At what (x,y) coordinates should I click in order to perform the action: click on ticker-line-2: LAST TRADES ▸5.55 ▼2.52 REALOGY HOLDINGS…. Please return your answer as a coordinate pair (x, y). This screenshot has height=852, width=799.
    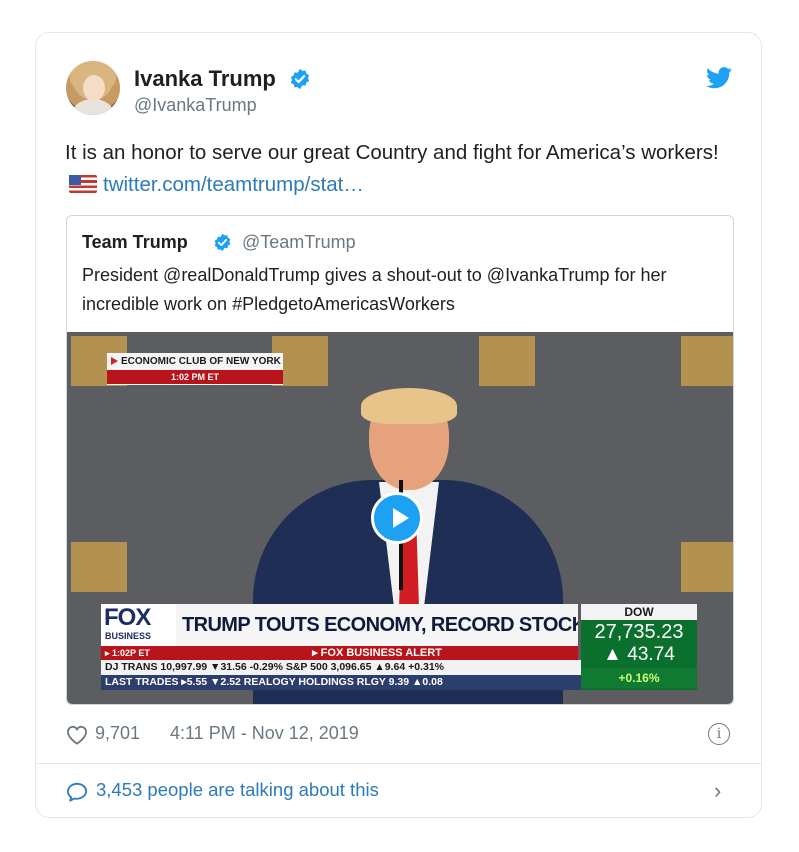
    Looking at the image, I should click on (341, 682).